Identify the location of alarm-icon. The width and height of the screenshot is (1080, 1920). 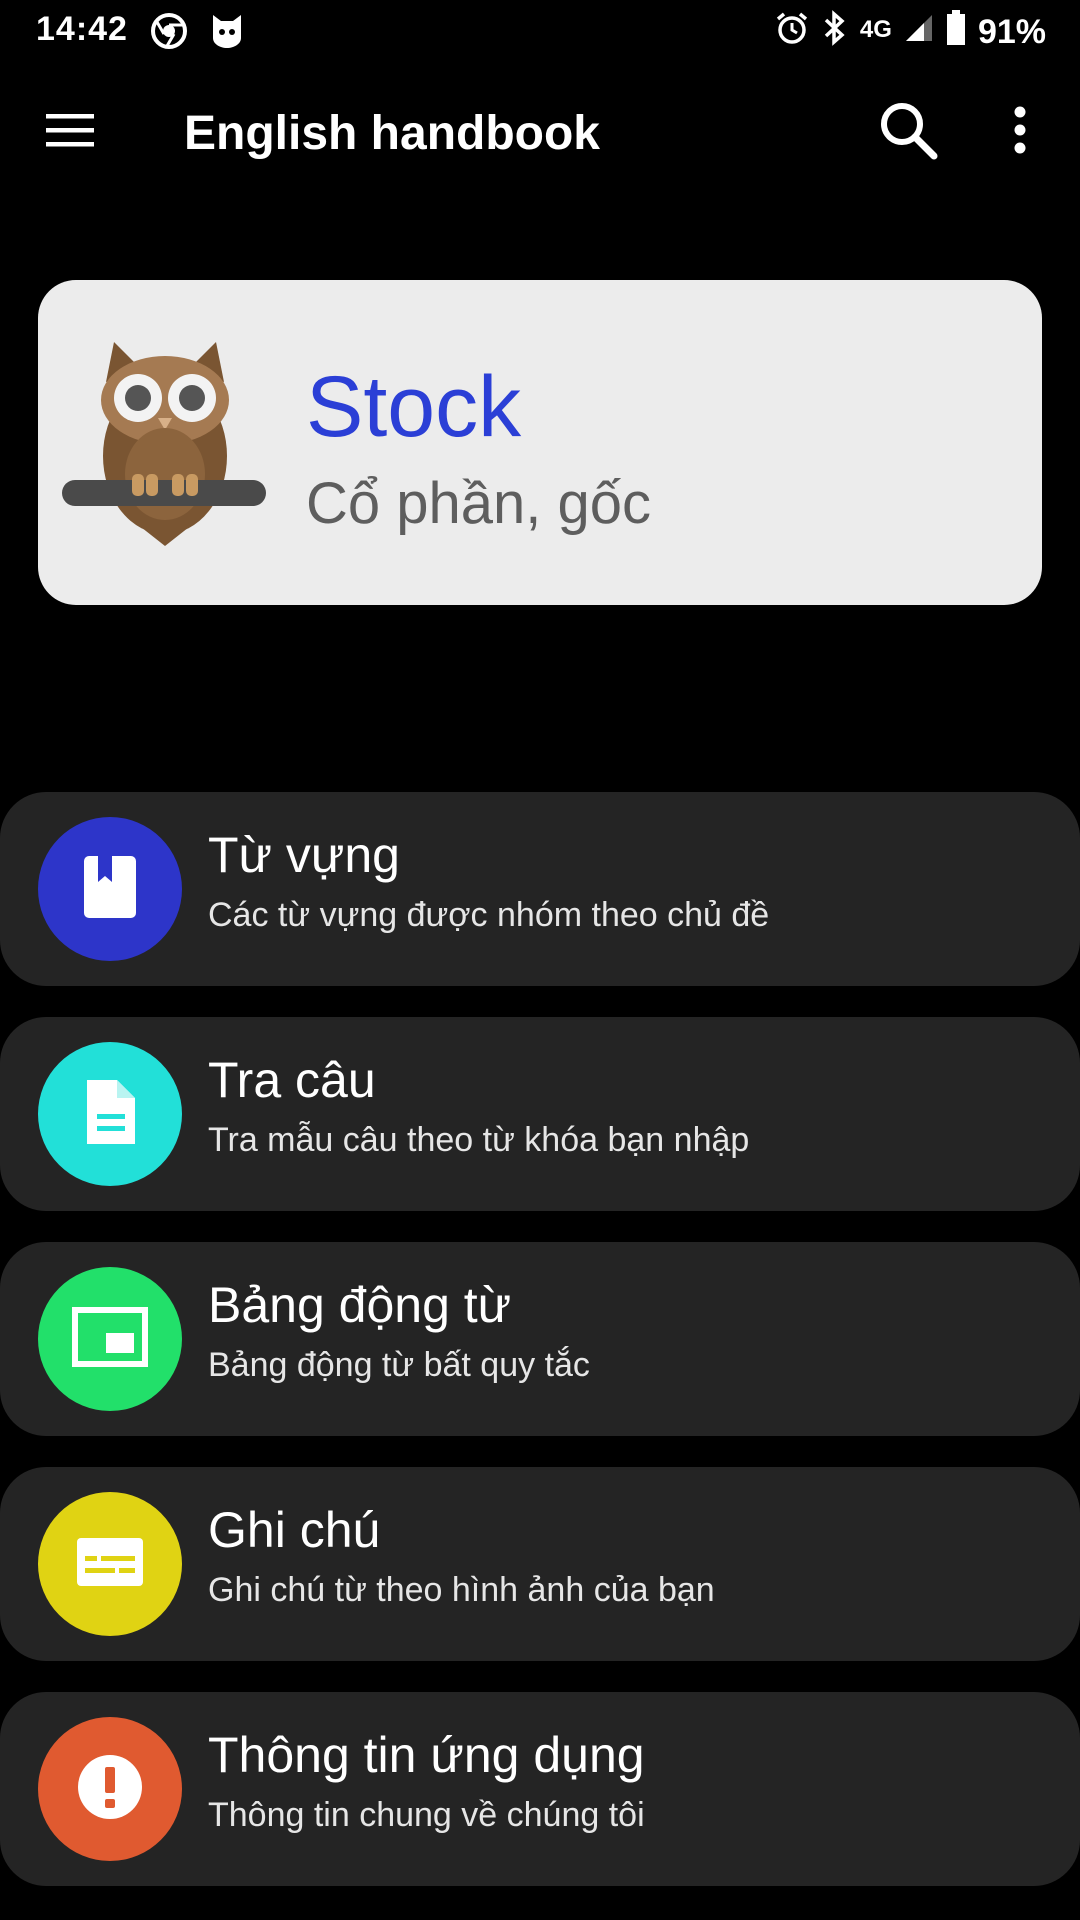
(792, 32).